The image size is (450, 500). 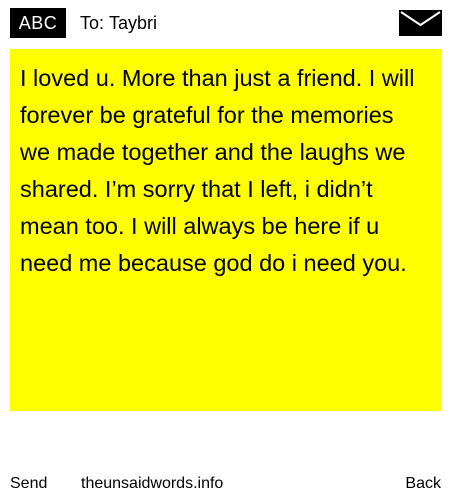 I want to click on recipient-line: To: Taybri, so click(x=118, y=23).